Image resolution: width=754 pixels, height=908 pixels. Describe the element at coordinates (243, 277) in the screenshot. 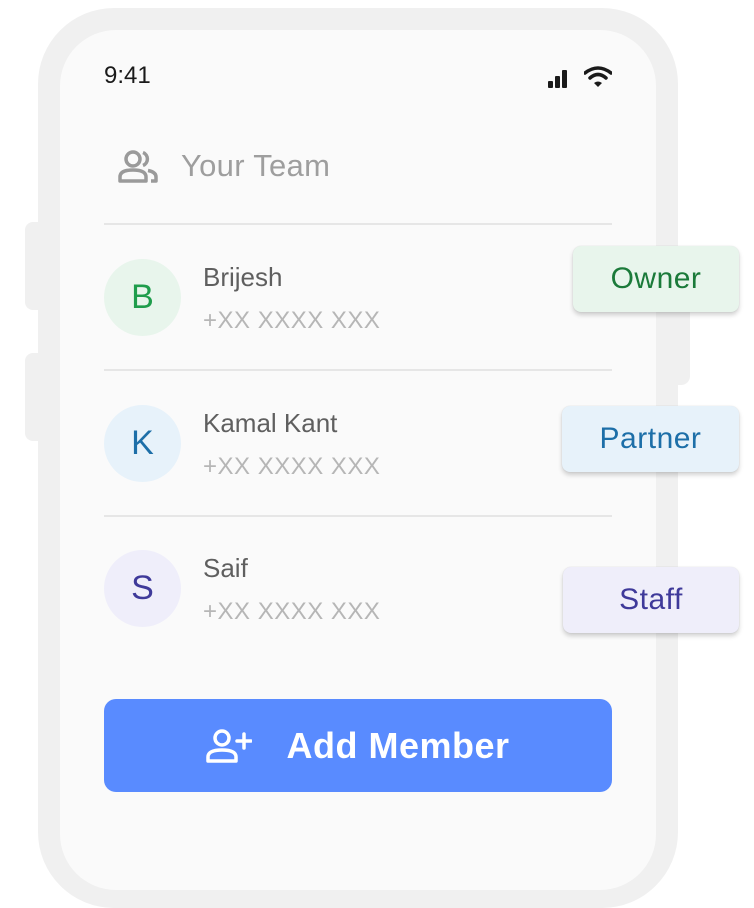

I see `member-name: Brijesh` at that location.